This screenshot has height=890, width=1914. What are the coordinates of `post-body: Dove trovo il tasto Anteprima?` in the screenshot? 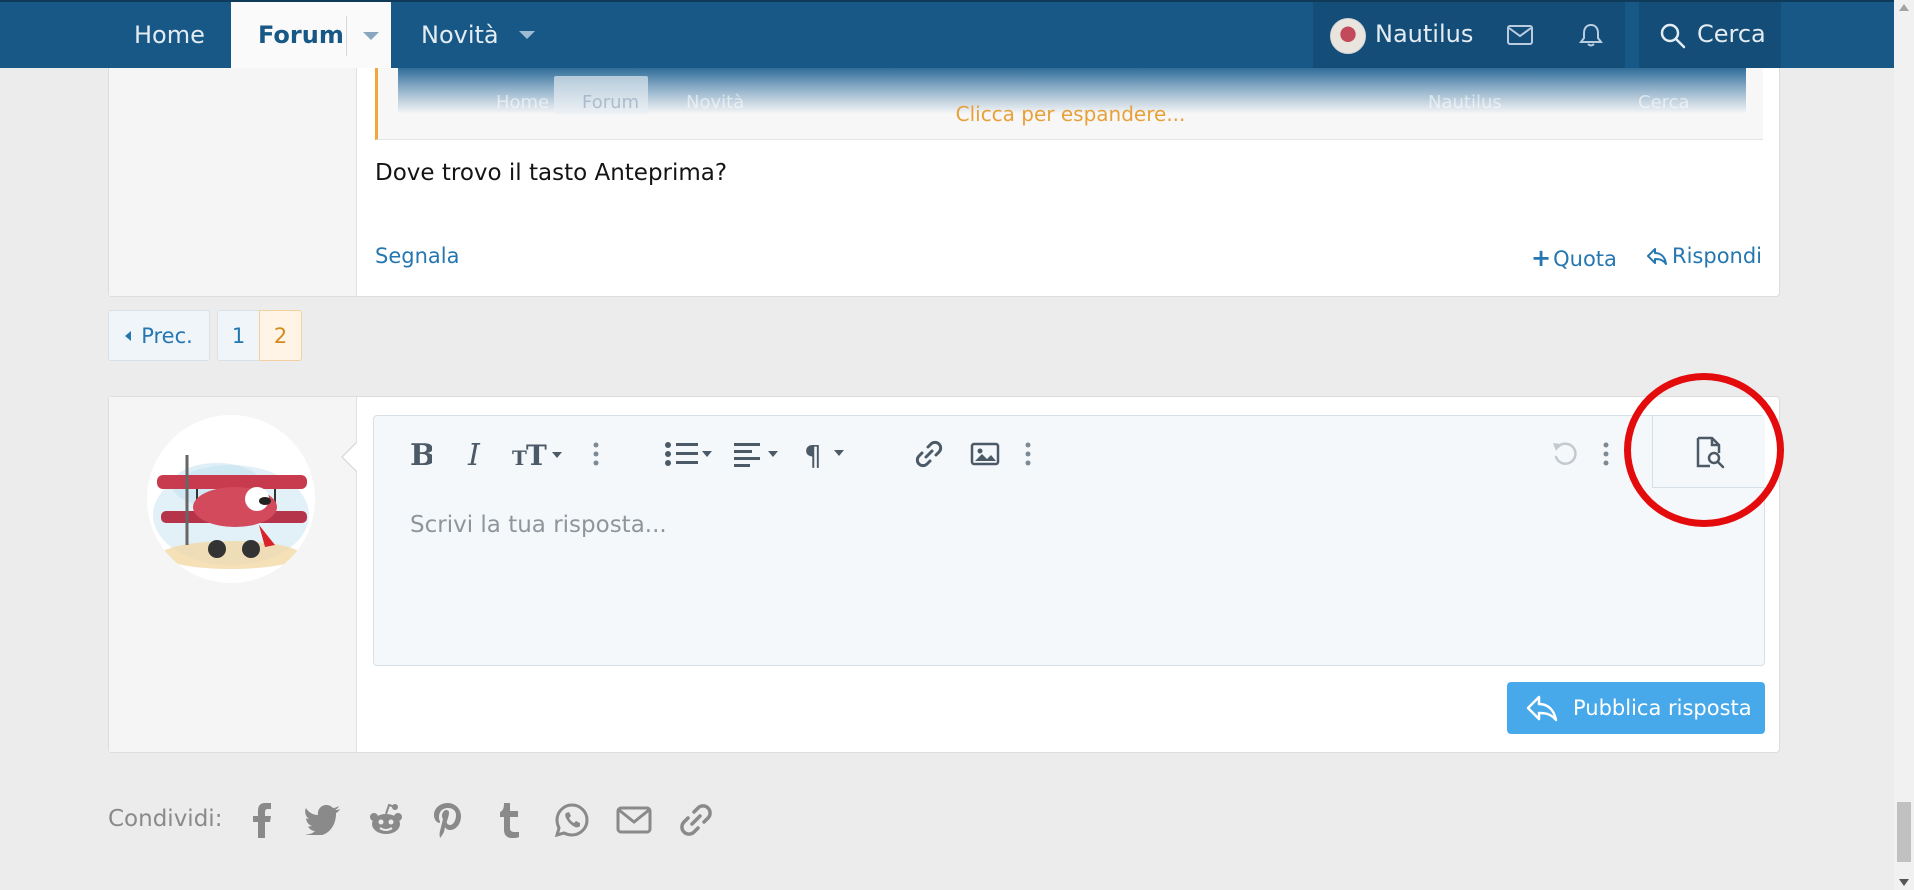 It's located at (551, 173).